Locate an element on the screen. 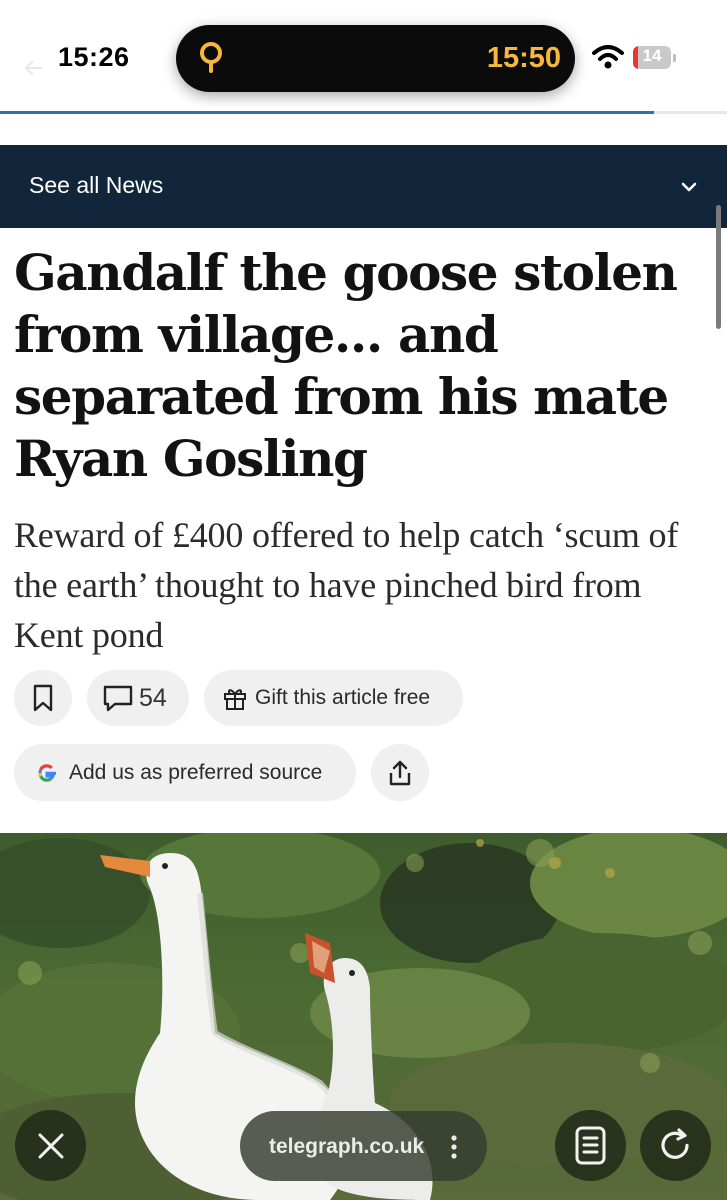 This screenshot has height=1200, width=727. gift-icon is located at coordinates (235, 699).